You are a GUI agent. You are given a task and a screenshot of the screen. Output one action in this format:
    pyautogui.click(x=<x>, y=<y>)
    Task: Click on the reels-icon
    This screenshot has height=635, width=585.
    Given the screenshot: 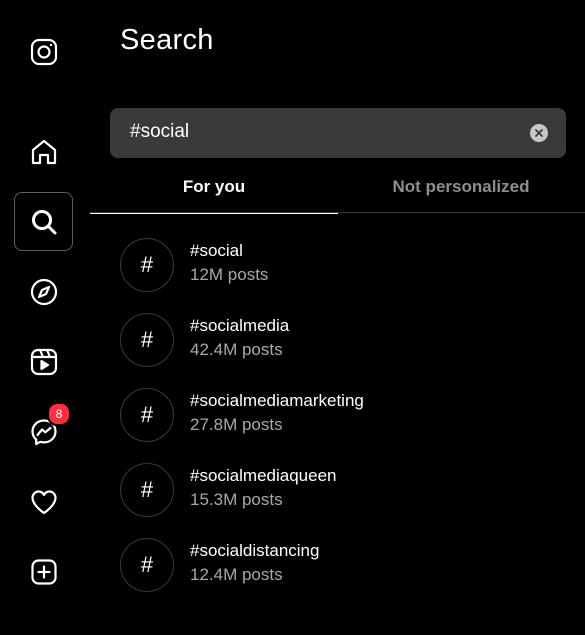 What is the action you would take?
    pyautogui.click(x=43, y=361)
    